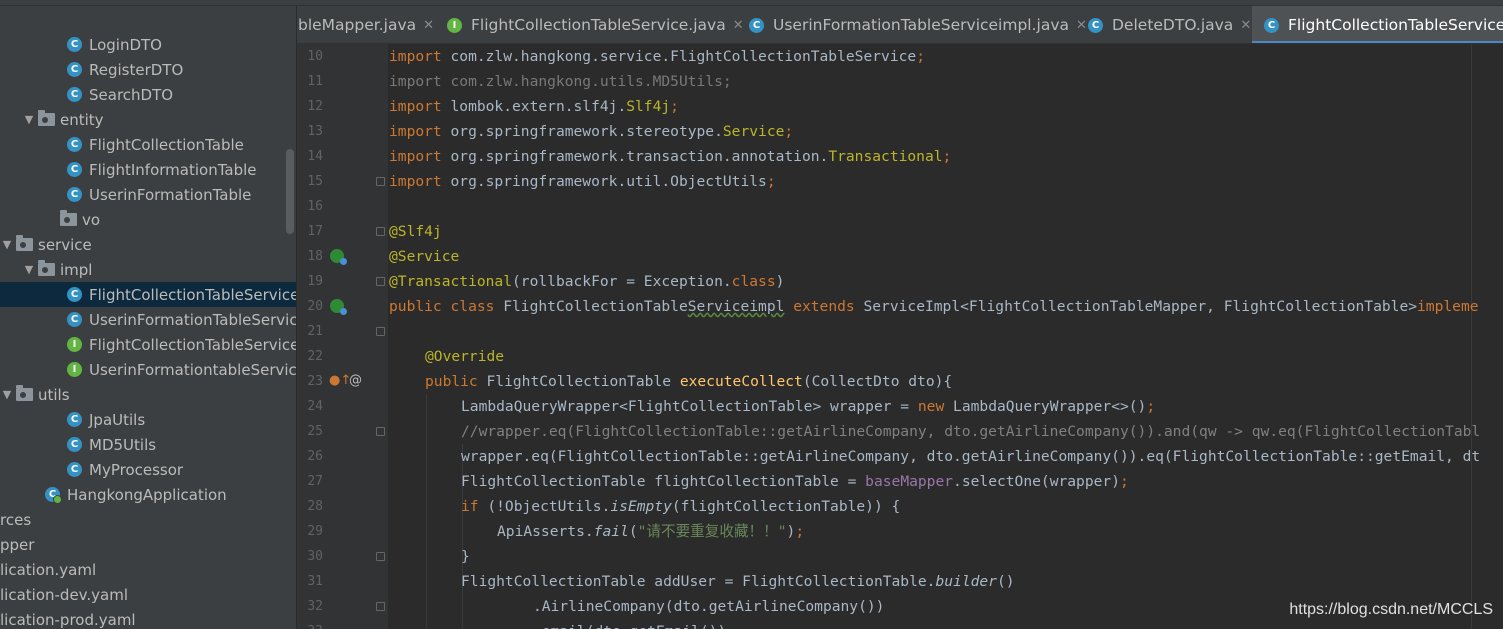 The image size is (1503, 629). I want to click on at-icon: @, so click(355, 380).